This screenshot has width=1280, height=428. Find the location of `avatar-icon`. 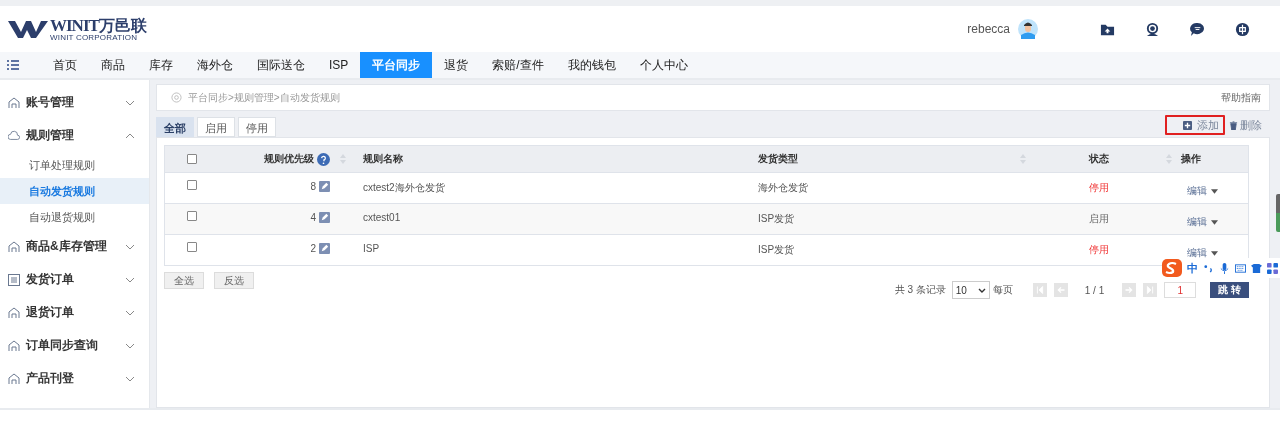

avatar-icon is located at coordinates (1028, 29).